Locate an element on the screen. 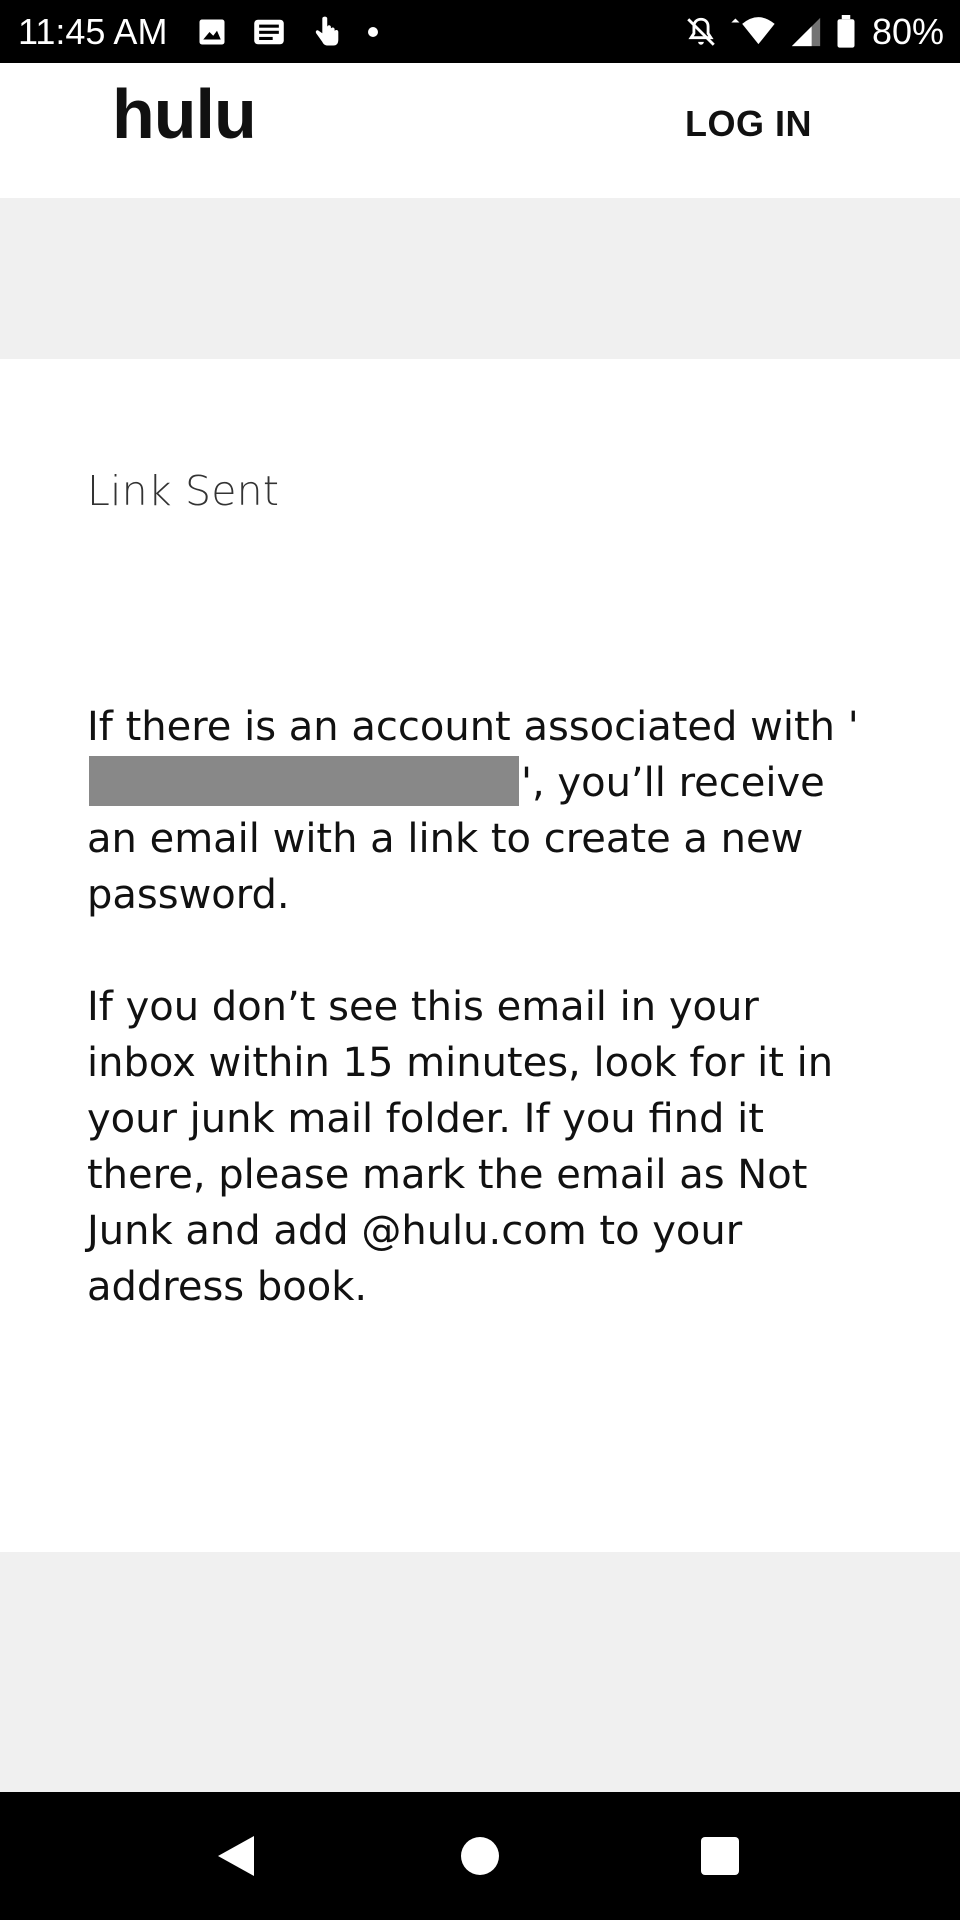 This screenshot has width=960, height=1920. system-nav-bar is located at coordinates (480, 1856).